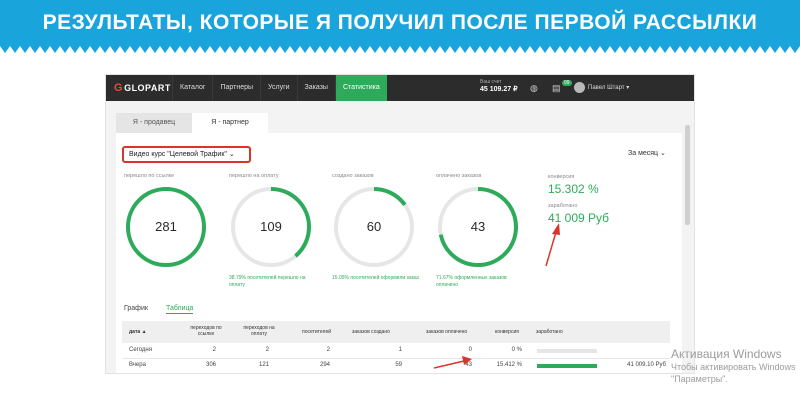 The width and height of the screenshot is (800, 400). What do you see at coordinates (549, 332) in the screenshot?
I see `col-earned: заработано` at bounding box center [549, 332].